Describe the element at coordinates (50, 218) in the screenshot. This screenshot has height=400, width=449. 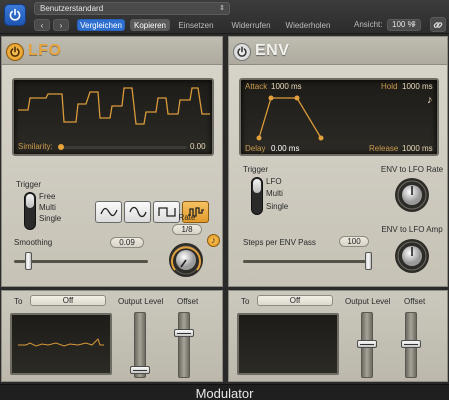
I see `lfo-trigger-single: Single` at that location.